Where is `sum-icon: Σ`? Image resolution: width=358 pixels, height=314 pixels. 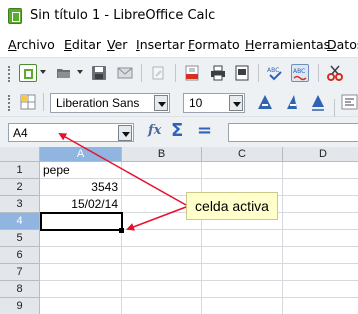
sum-icon: Σ is located at coordinates (177, 130).